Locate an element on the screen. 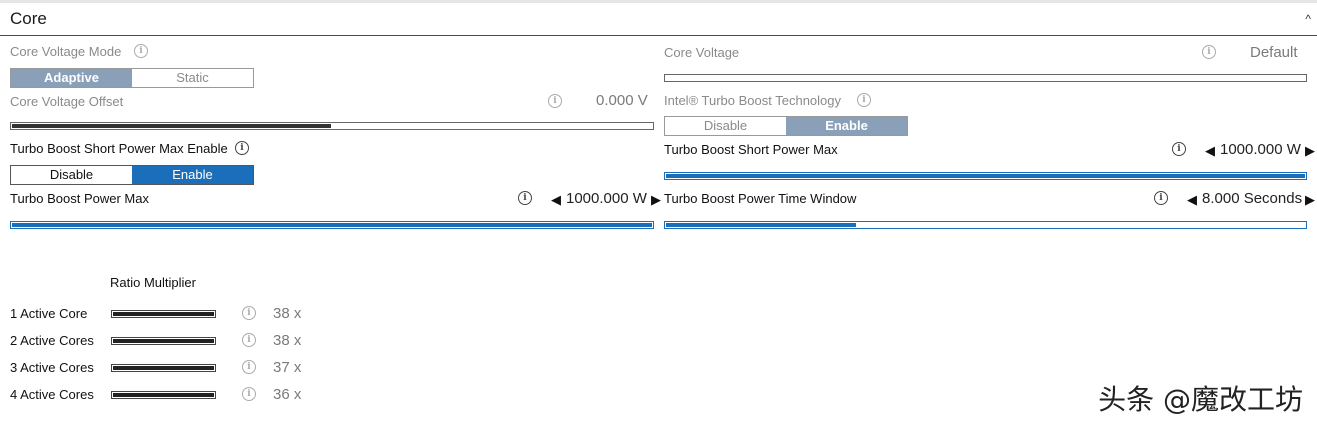 This screenshot has width=1317, height=431. tb-power-max-value: 1000.000 W is located at coordinates (606, 198).